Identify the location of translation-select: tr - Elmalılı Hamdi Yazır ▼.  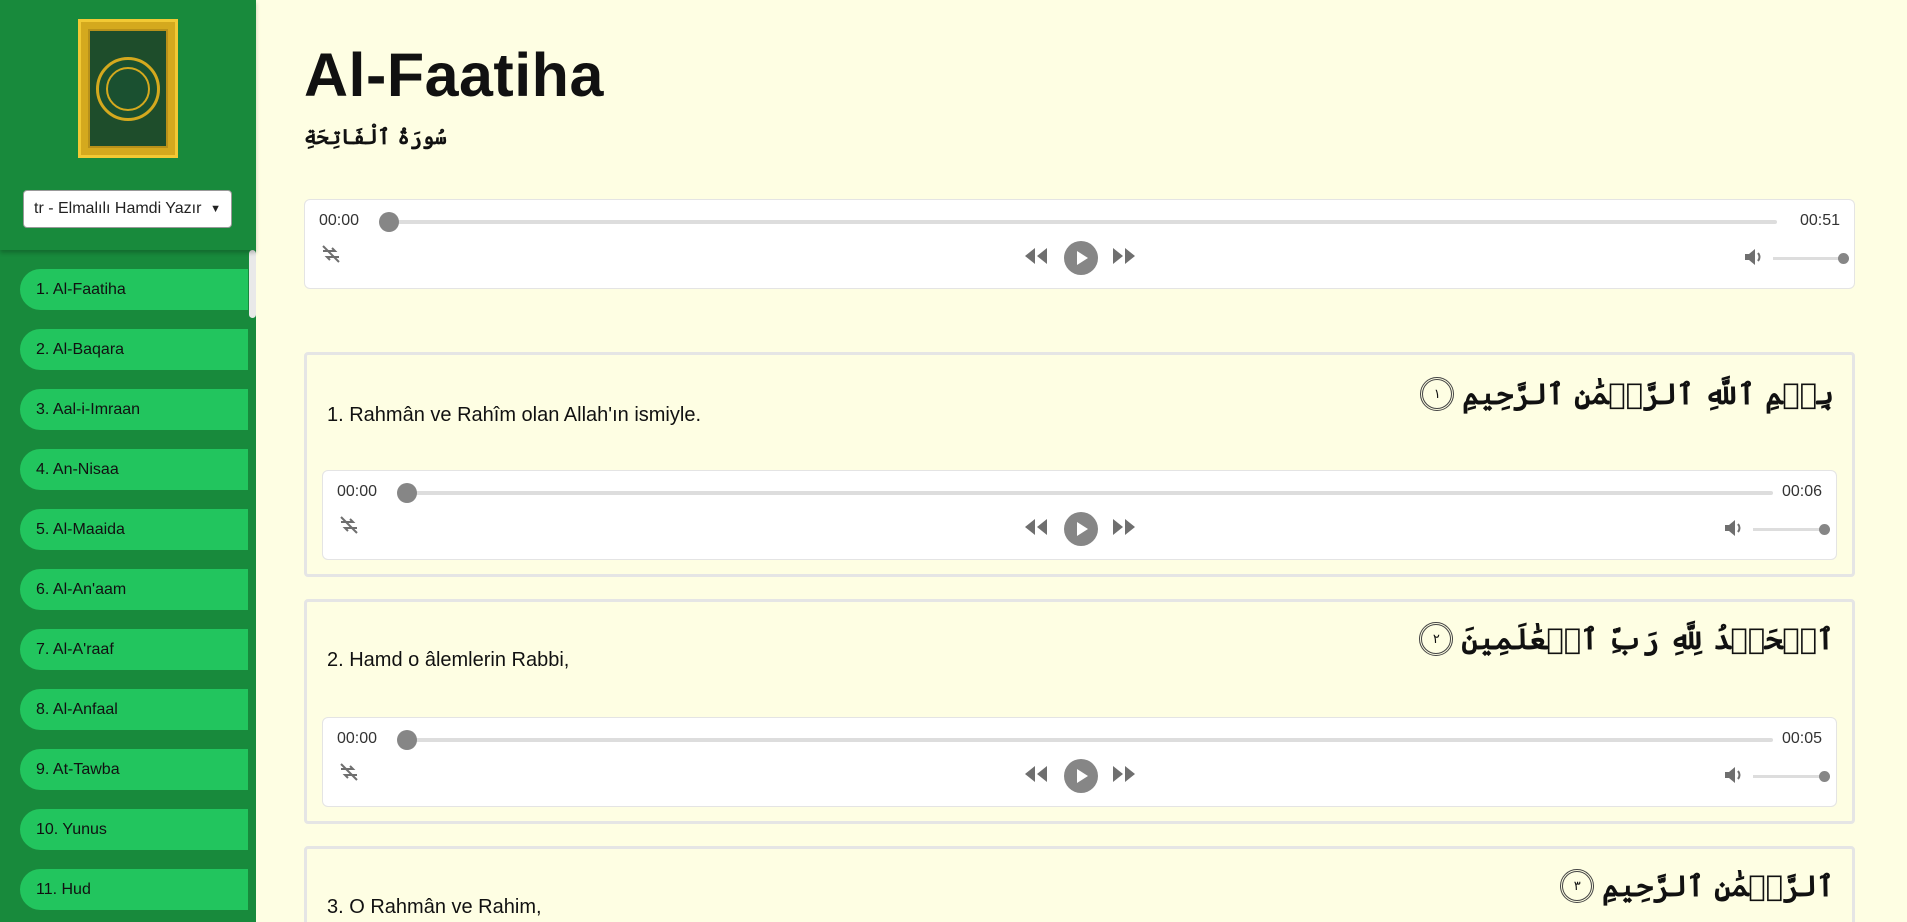
(127, 209).